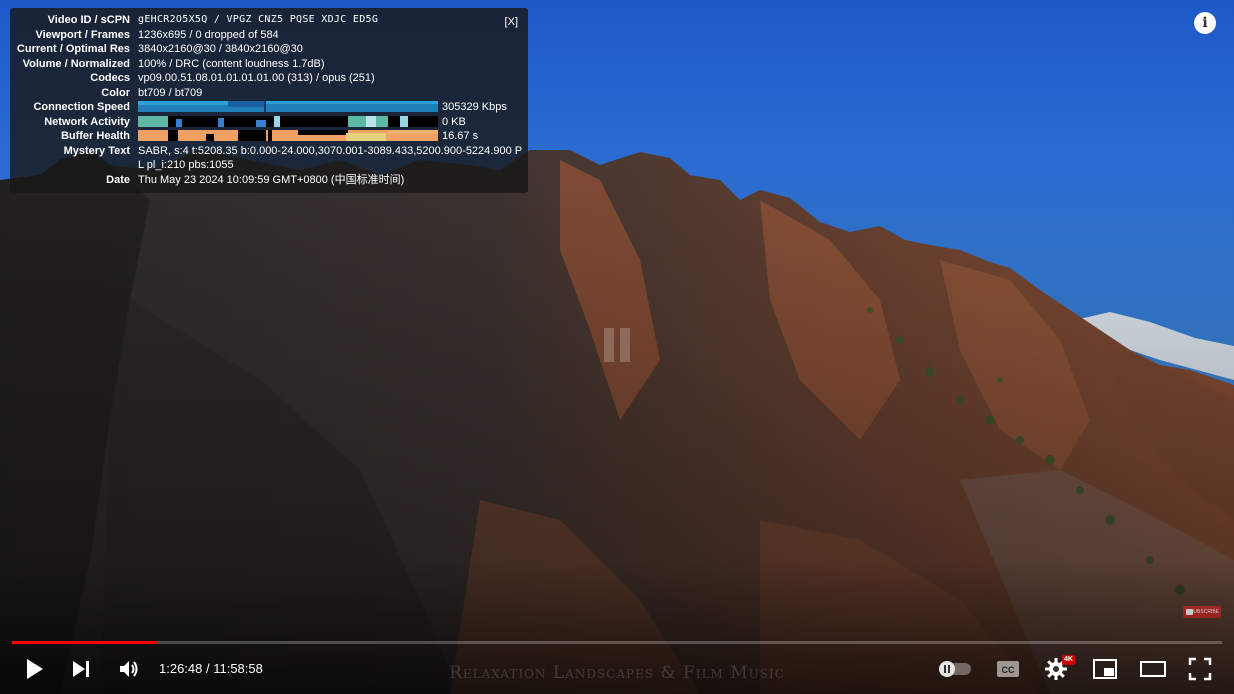 The width and height of the screenshot is (1234, 694). I want to click on stat-label: Mystery Text, so click(96, 150).